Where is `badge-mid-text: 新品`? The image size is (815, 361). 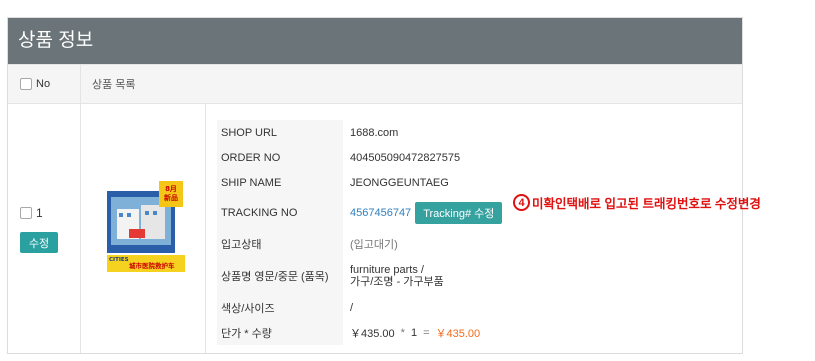 badge-mid-text: 新品 is located at coordinates (171, 197).